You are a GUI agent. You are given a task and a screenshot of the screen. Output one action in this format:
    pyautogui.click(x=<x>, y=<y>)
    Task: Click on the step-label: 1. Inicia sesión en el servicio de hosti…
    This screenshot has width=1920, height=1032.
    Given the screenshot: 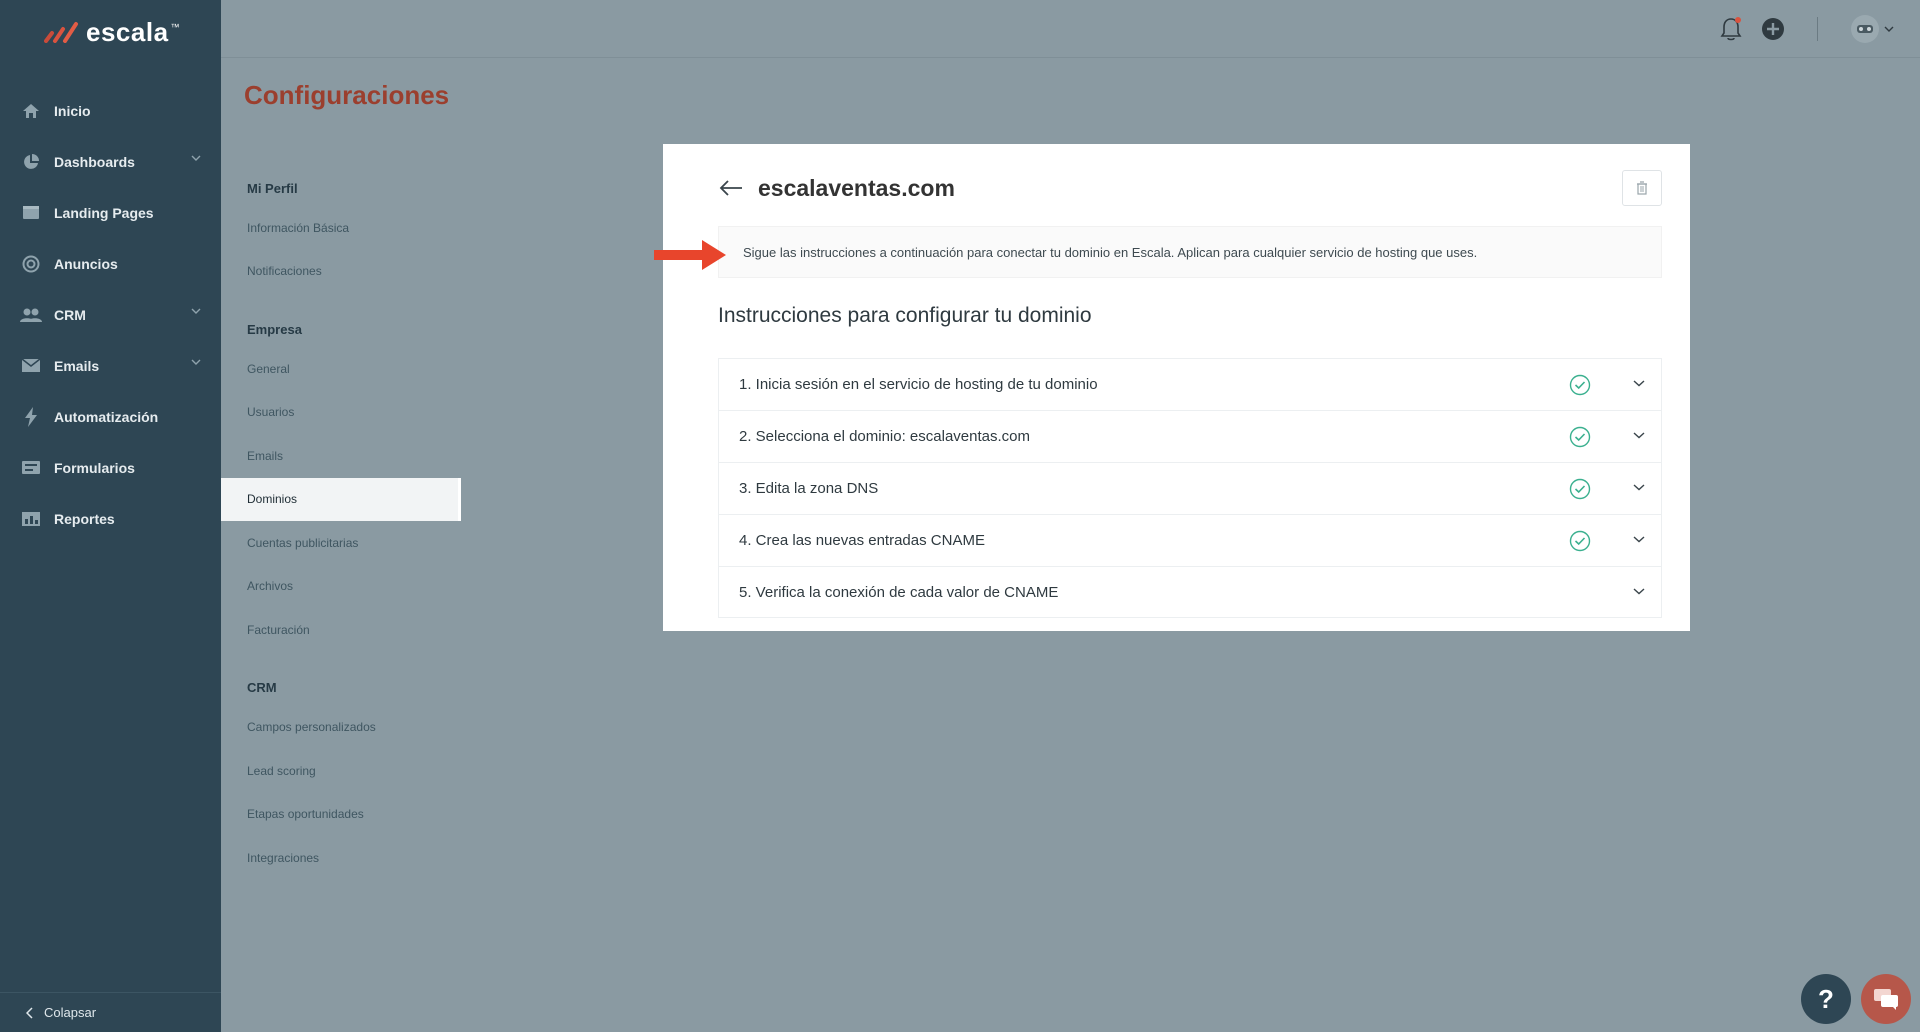 What is the action you would take?
    pyautogui.click(x=918, y=384)
    